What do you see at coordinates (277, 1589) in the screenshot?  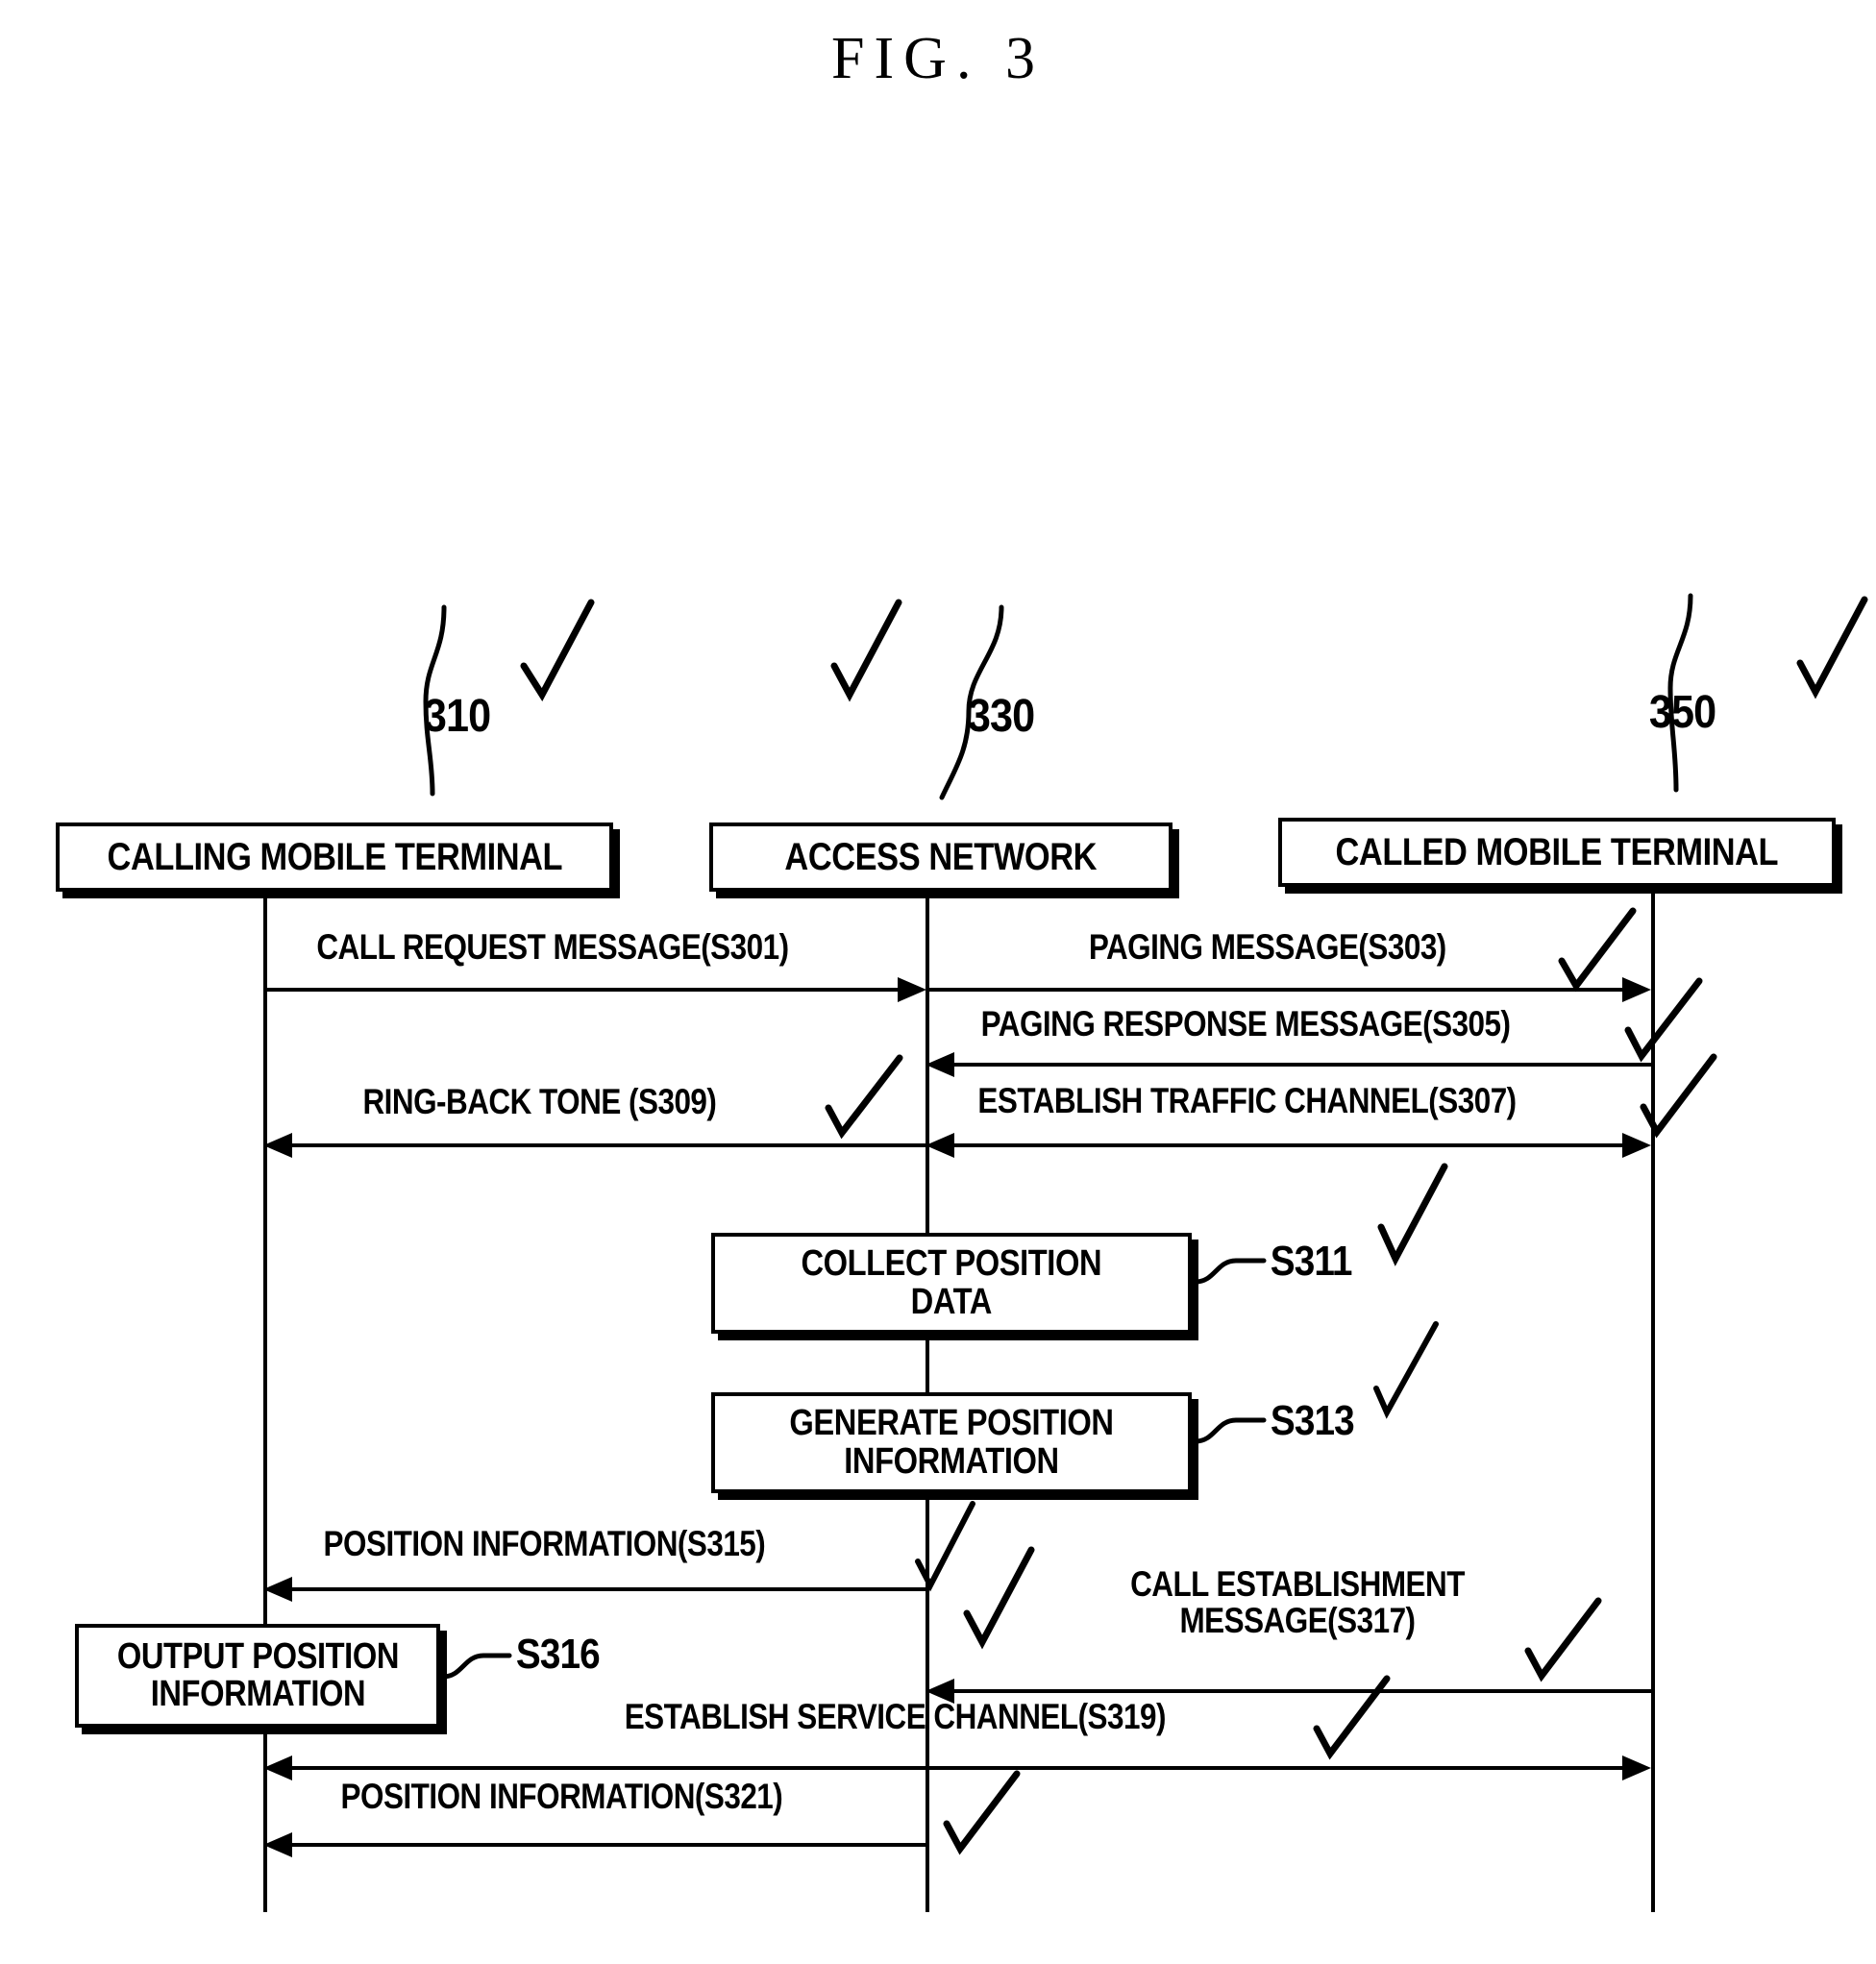 I see `arrowhead-s315` at bounding box center [277, 1589].